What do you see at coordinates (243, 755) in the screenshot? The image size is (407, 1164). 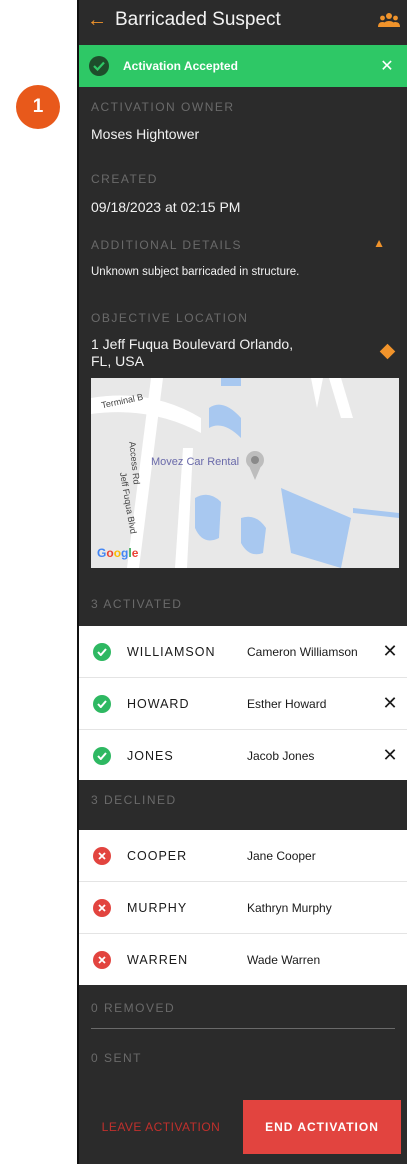 I see `list-item: JONES Jacob Jones ✕` at bounding box center [243, 755].